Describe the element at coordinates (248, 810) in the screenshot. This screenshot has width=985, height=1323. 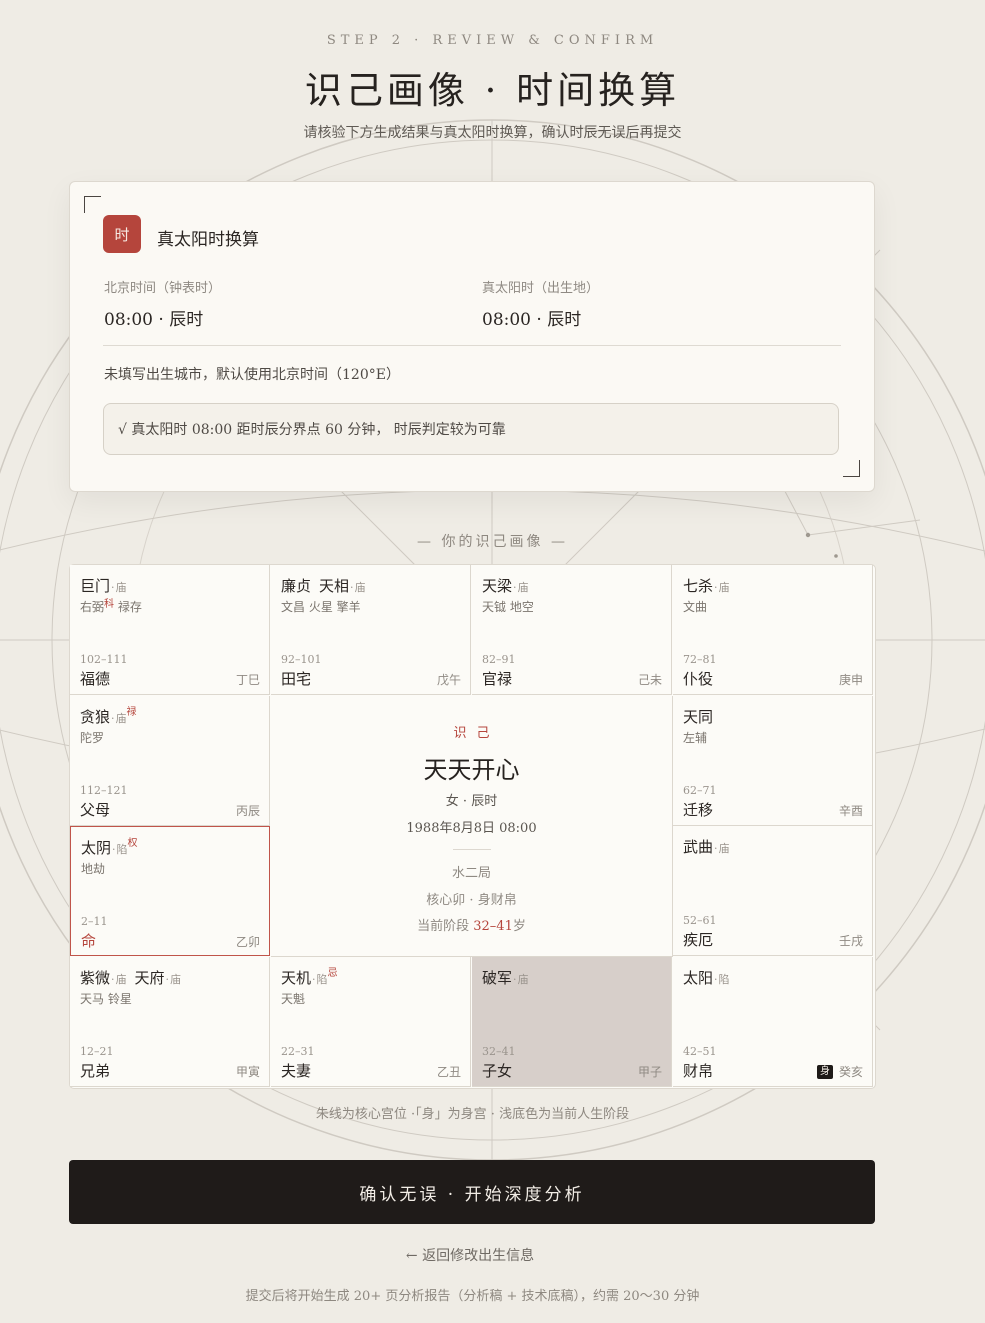
I see `palace-ganzhi-wrap: 丙辰` at that location.